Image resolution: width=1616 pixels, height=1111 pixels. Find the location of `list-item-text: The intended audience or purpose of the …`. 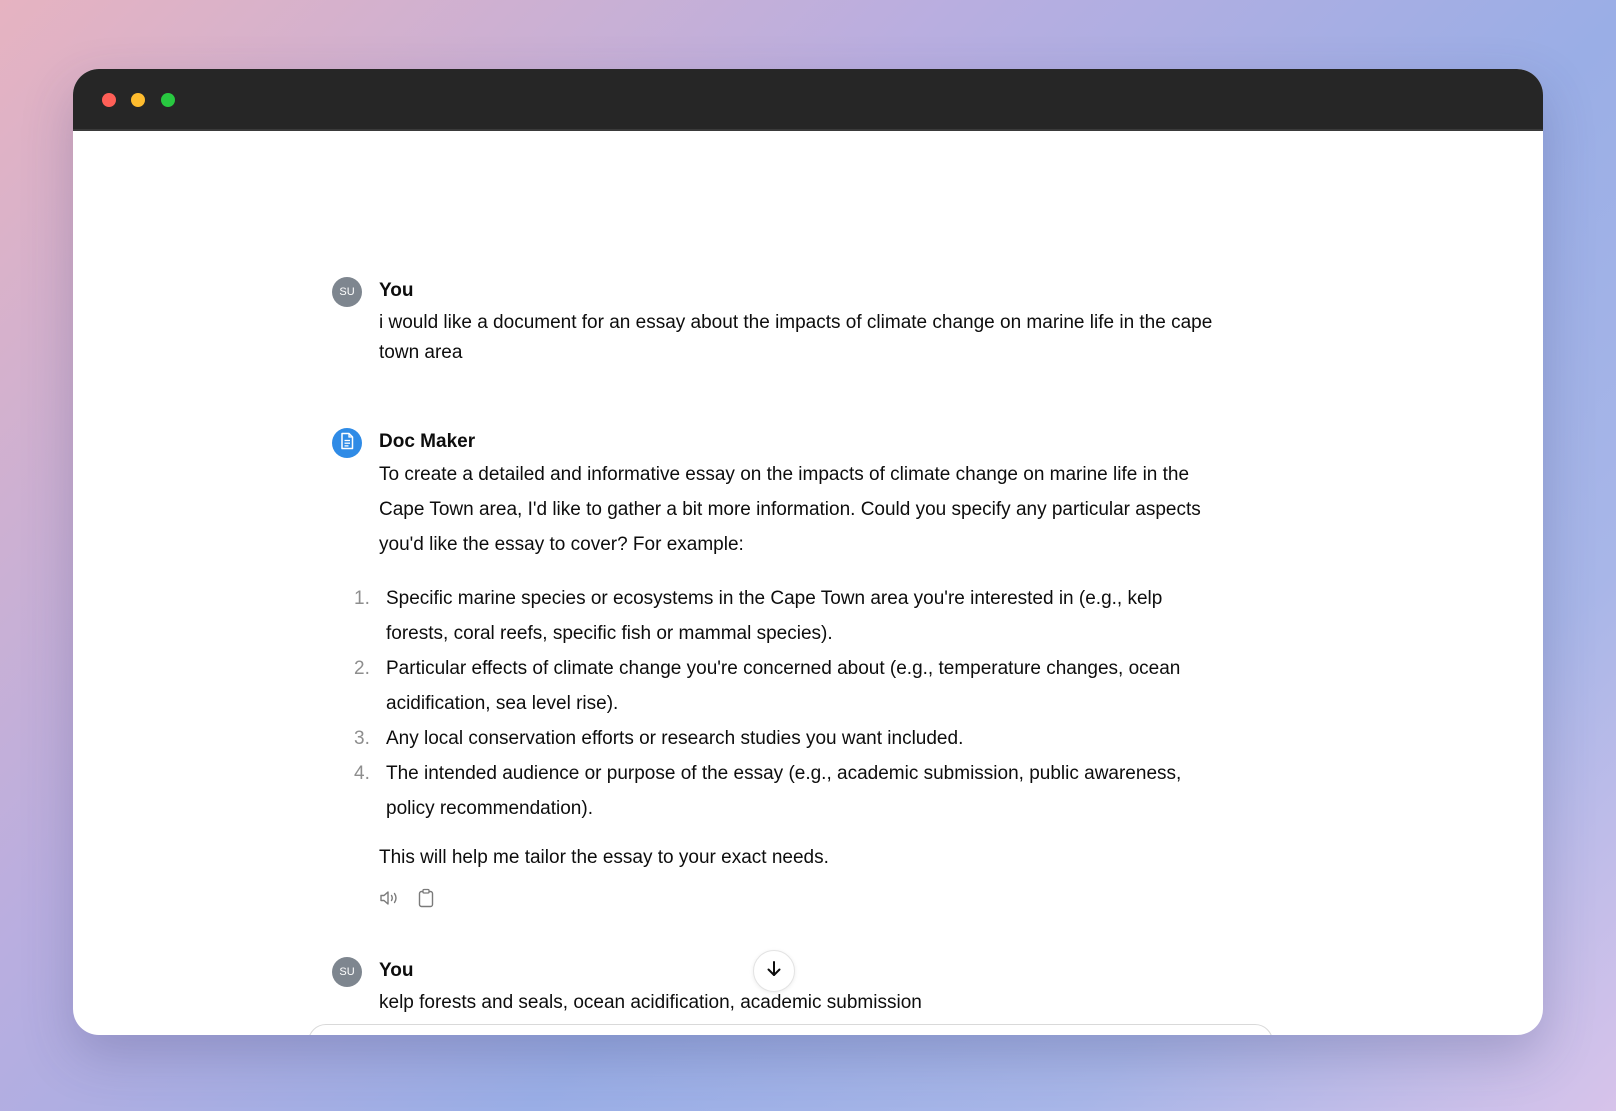

list-item-text: The intended audience or purpose of the … is located at coordinates (784, 791).